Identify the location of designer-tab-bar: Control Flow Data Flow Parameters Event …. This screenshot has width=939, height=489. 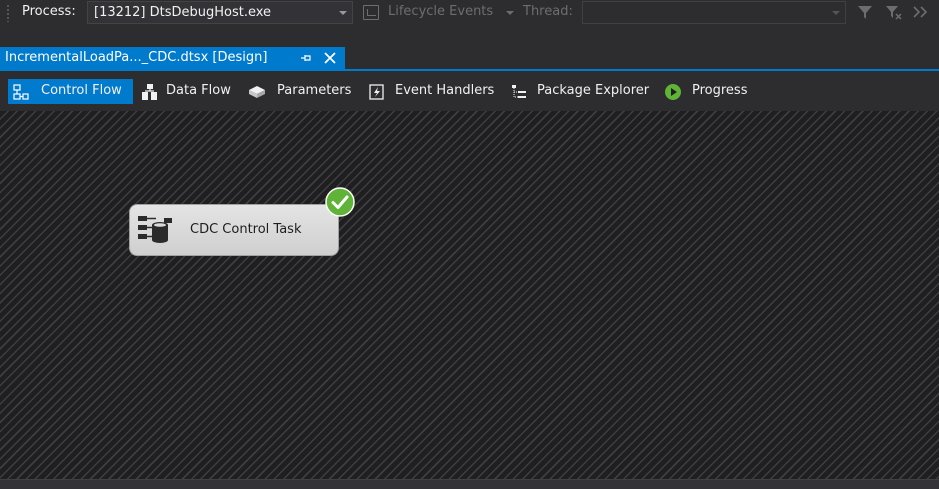
(469, 91).